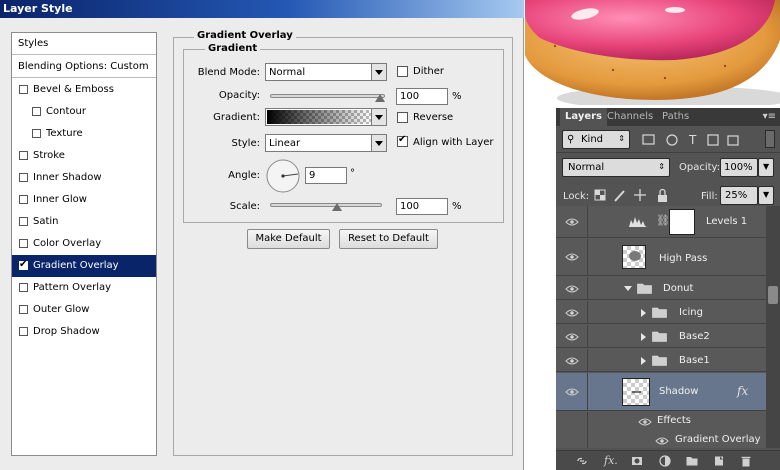 This screenshot has width=780, height=470. Describe the element at coordinates (402, 117) in the screenshot. I see `reverse-checkbox` at that location.